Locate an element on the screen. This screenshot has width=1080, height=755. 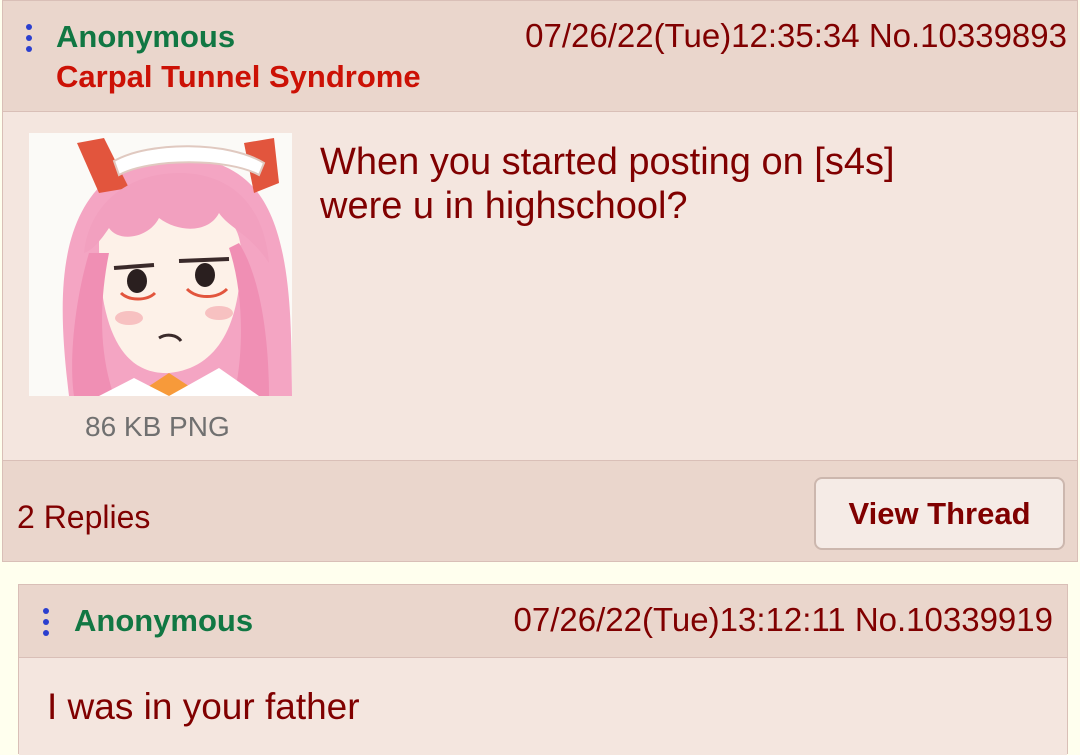
file-info: 86 KB PNG is located at coordinates (157, 426).